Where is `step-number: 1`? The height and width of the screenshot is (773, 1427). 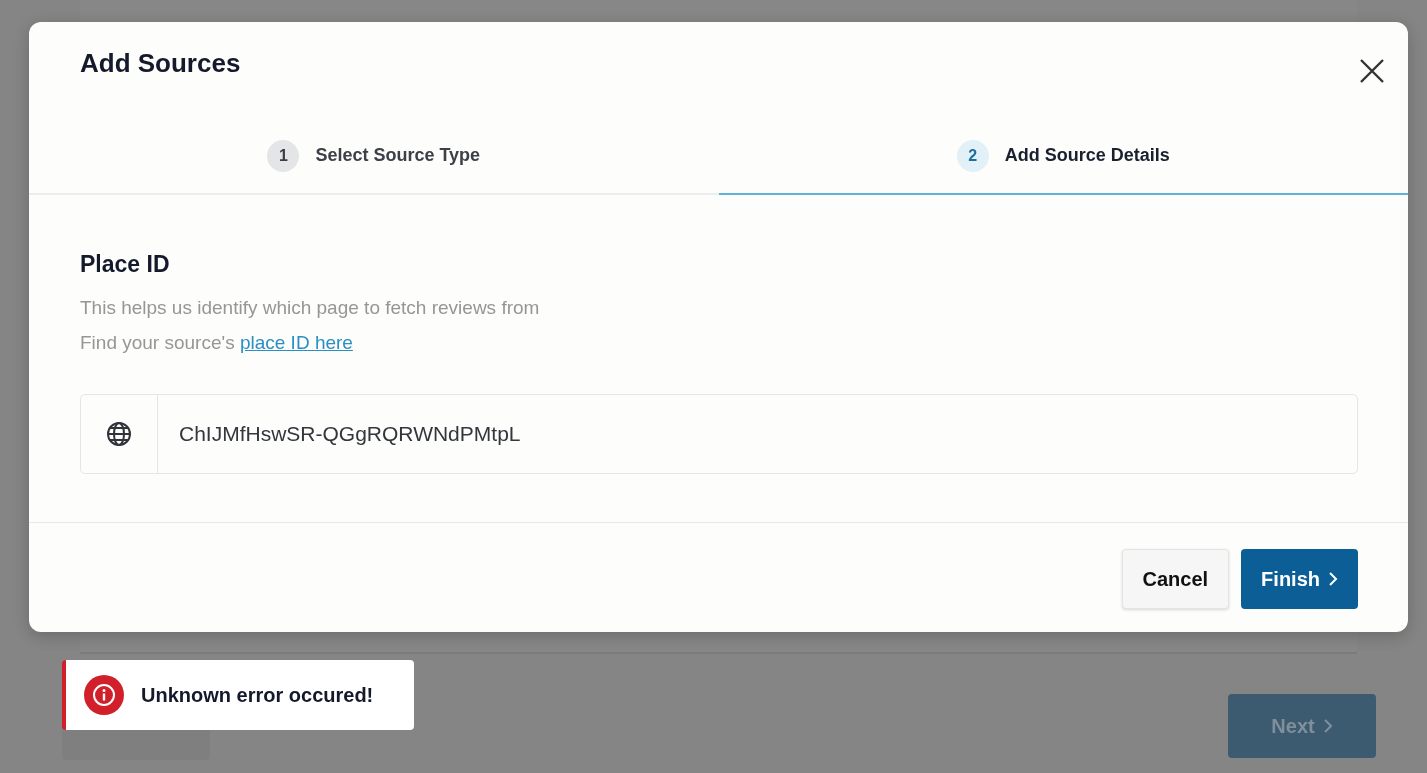
step-number: 1 is located at coordinates (283, 155).